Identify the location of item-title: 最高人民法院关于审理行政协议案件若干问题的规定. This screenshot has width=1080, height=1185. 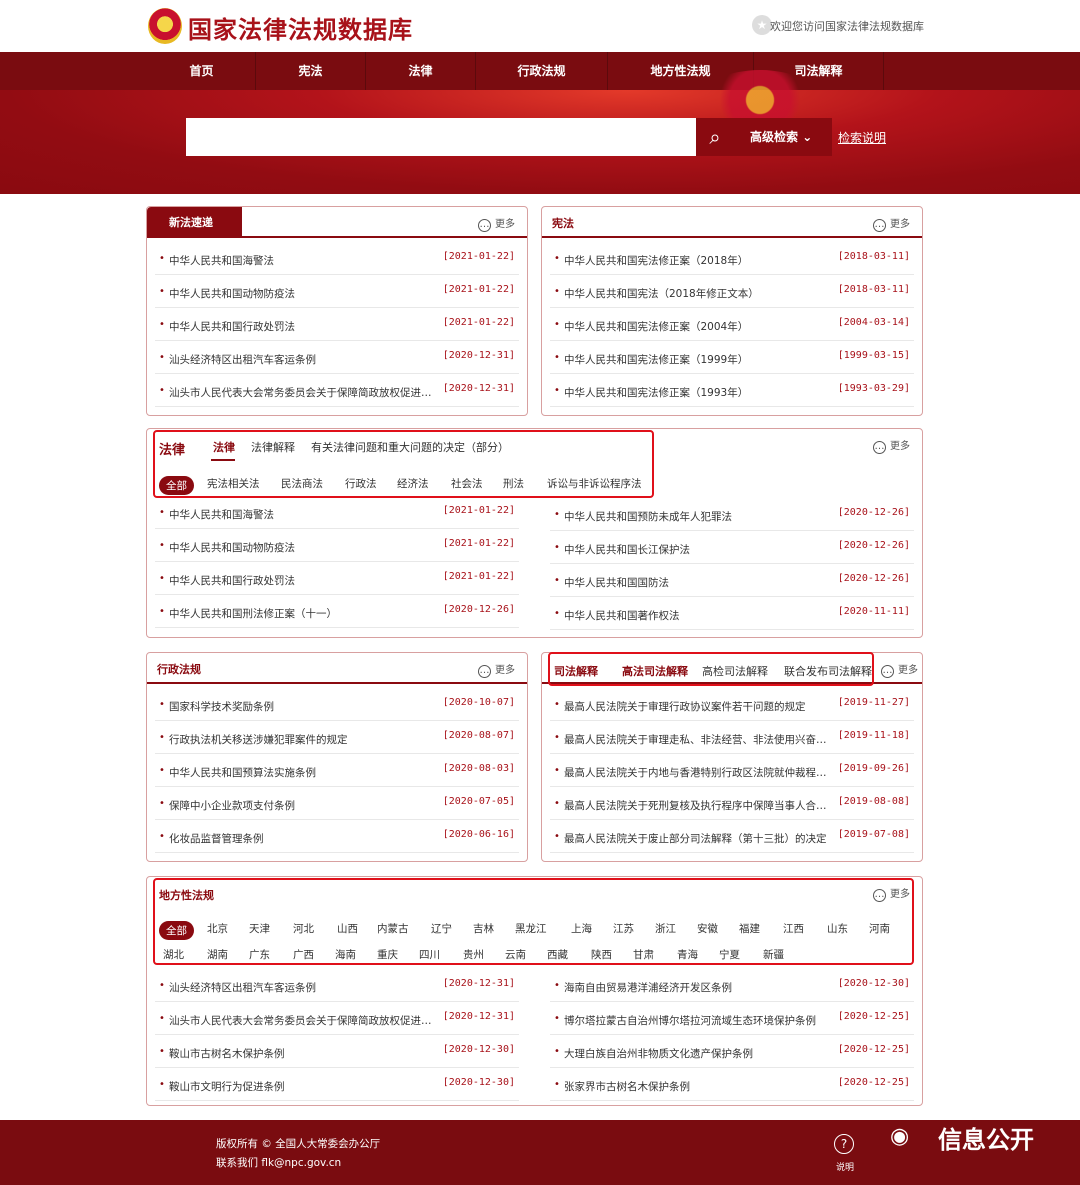
(685, 706).